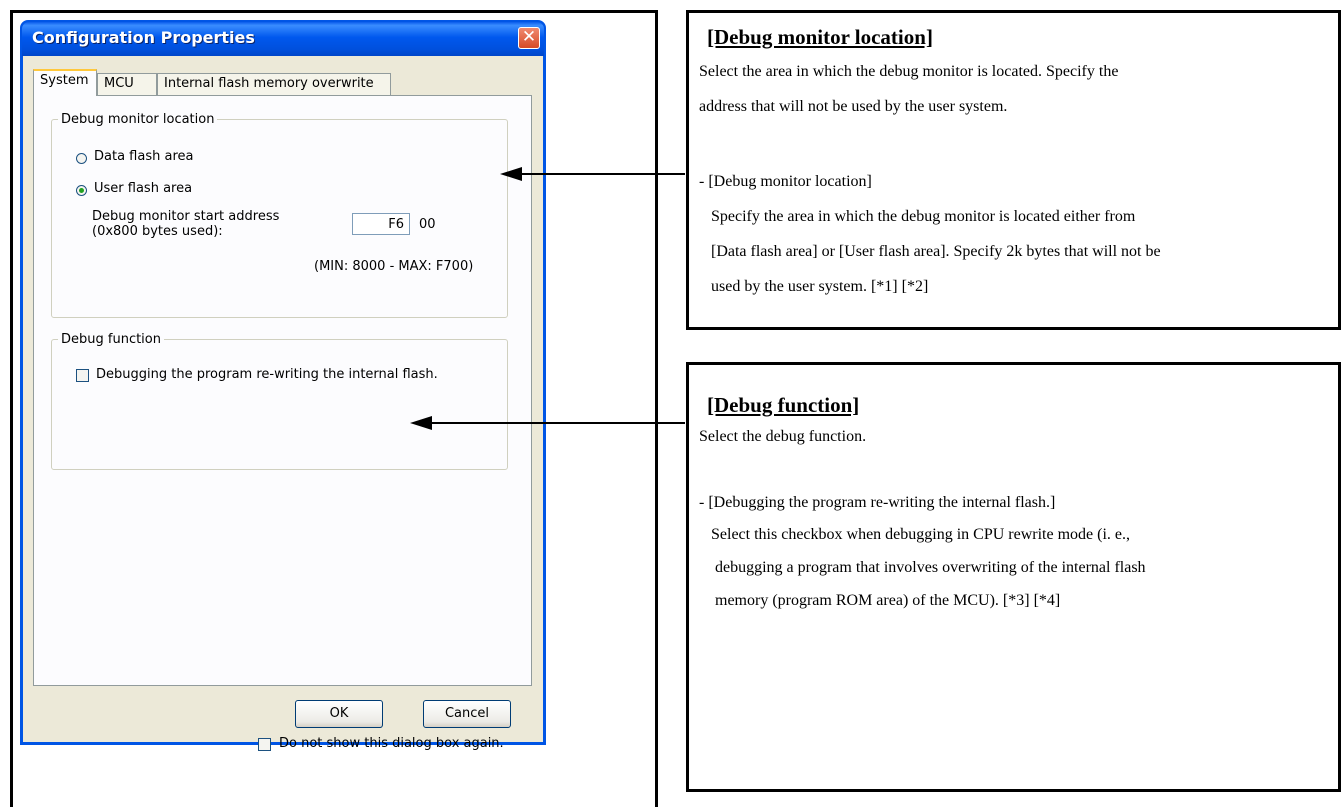 Image resolution: width=1341 pixels, height=807 pixels. What do you see at coordinates (391, 743) in the screenshot?
I see `dont-show-again-label: Do not show this dialog box again.` at bounding box center [391, 743].